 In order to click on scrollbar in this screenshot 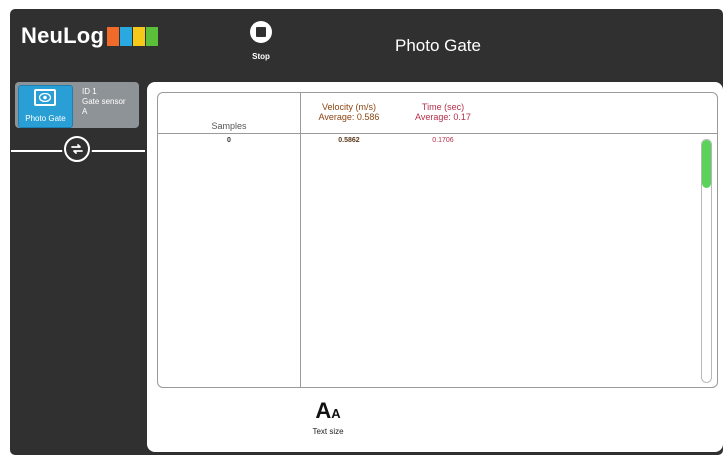, I will do `click(706, 261)`.